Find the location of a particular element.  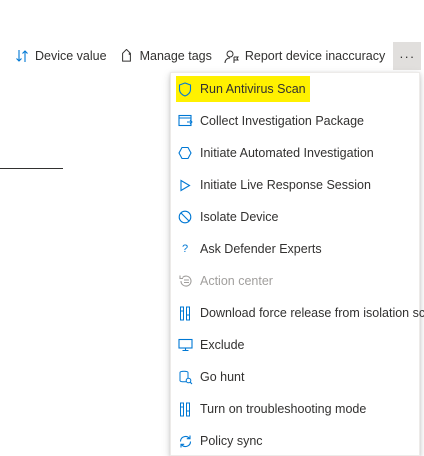

block-icon is located at coordinates (185, 217).